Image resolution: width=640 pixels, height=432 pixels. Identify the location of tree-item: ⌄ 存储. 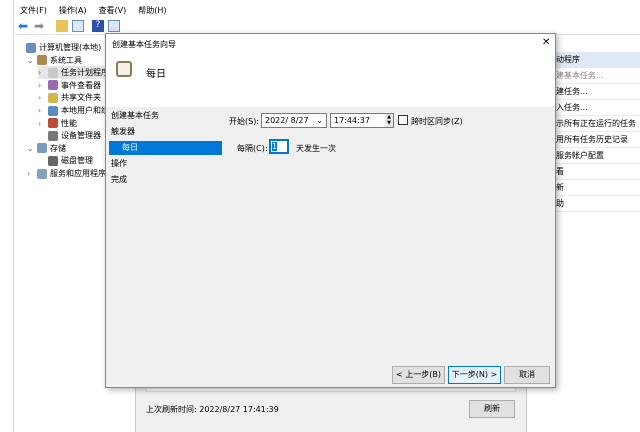
(46, 148).